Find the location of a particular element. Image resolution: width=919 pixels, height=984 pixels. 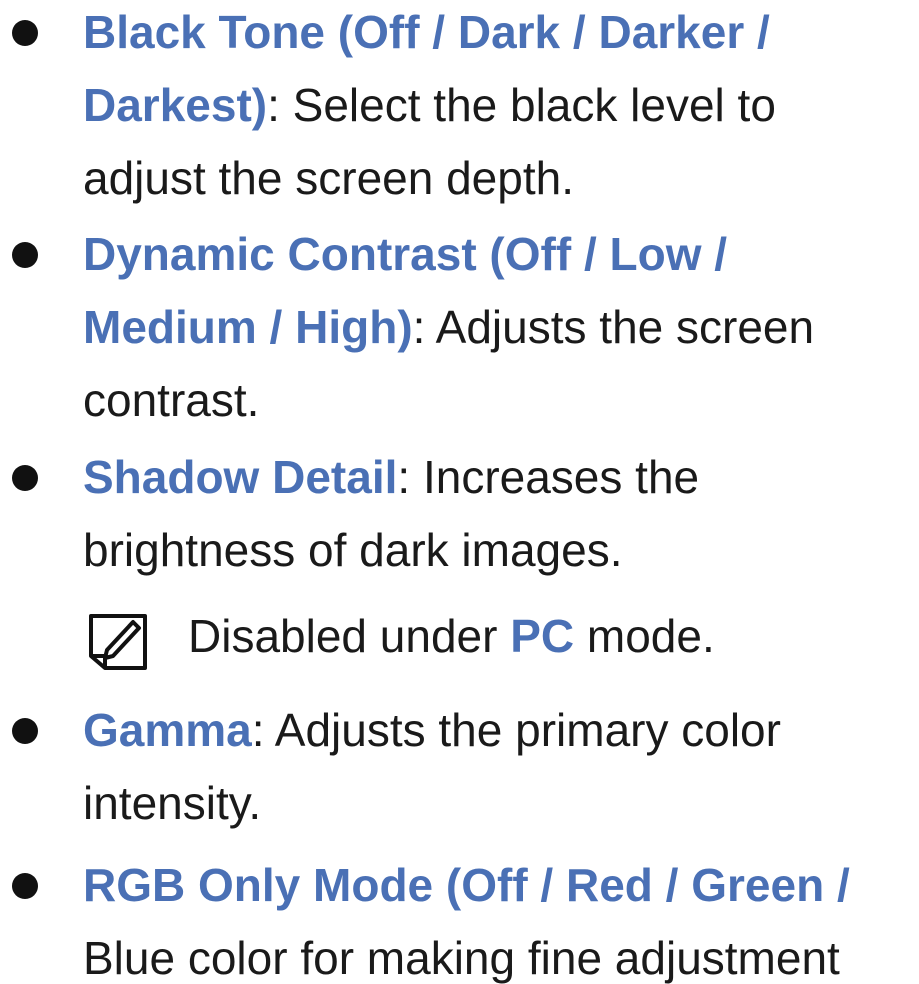

desc-gamma: : Adjusts the primary color is located at coordinates (516, 730).